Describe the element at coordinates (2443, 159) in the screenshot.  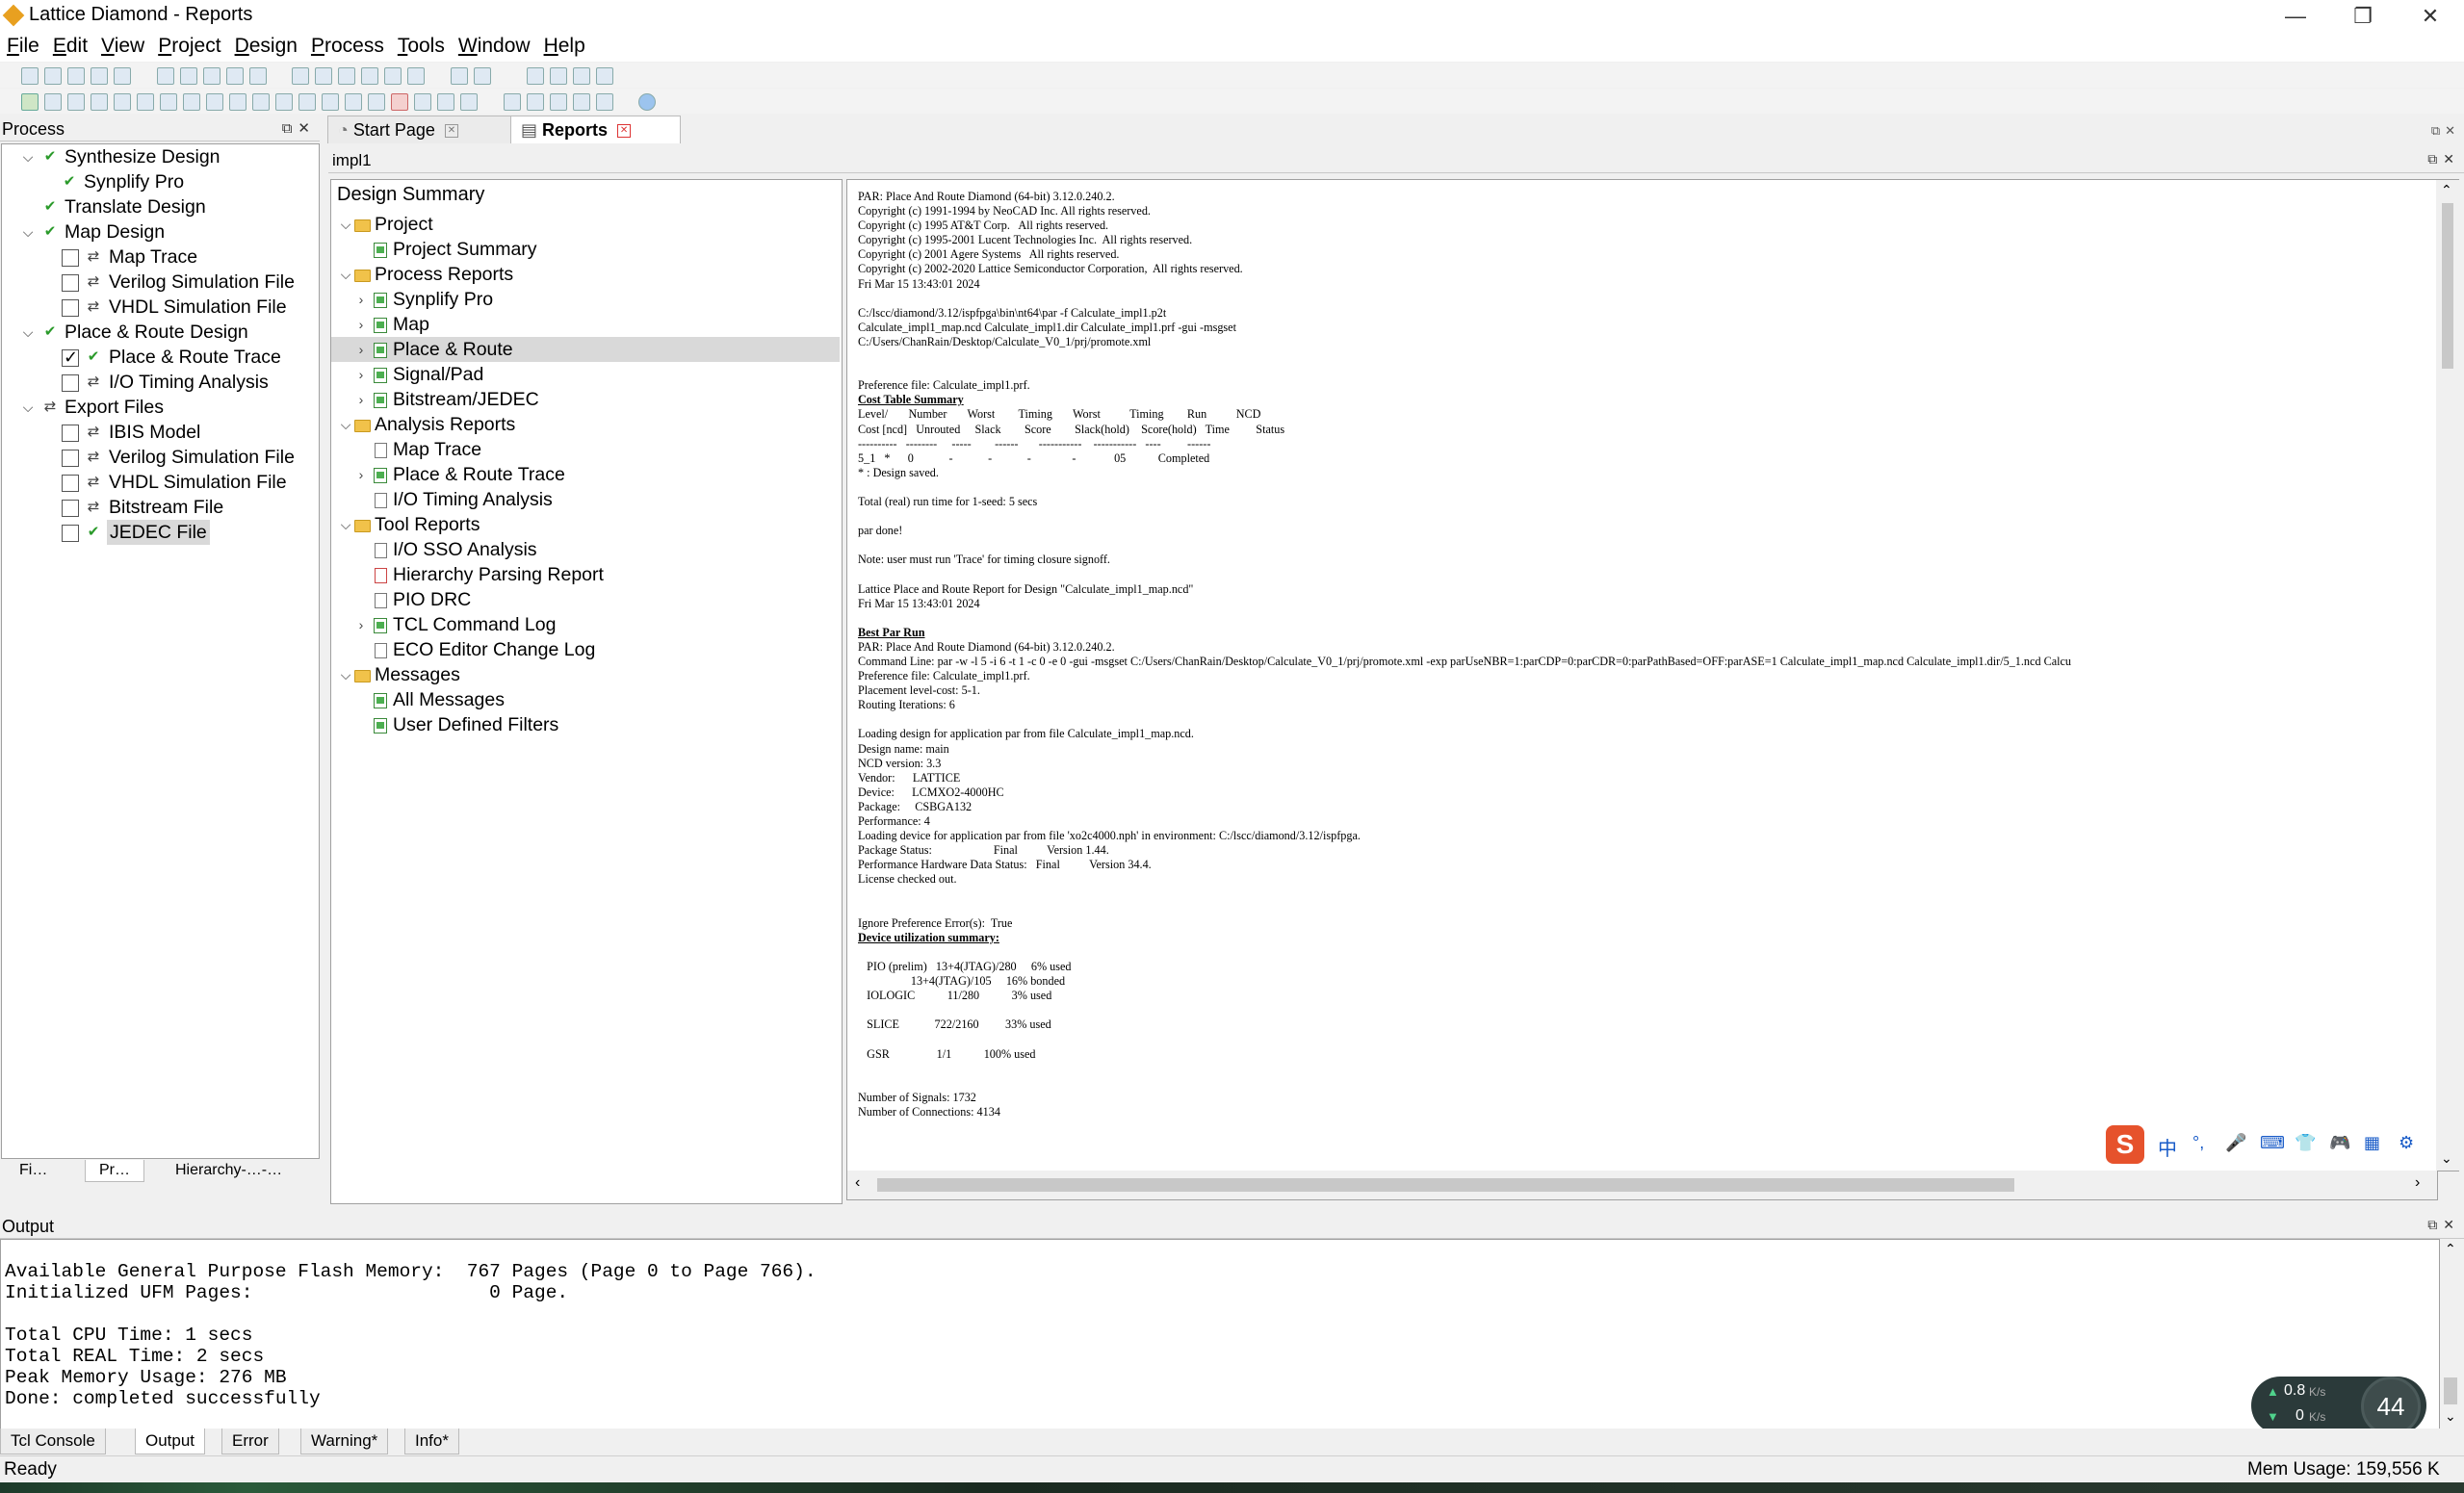
I see `impl-float-close-icon: ⧉✕` at that location.